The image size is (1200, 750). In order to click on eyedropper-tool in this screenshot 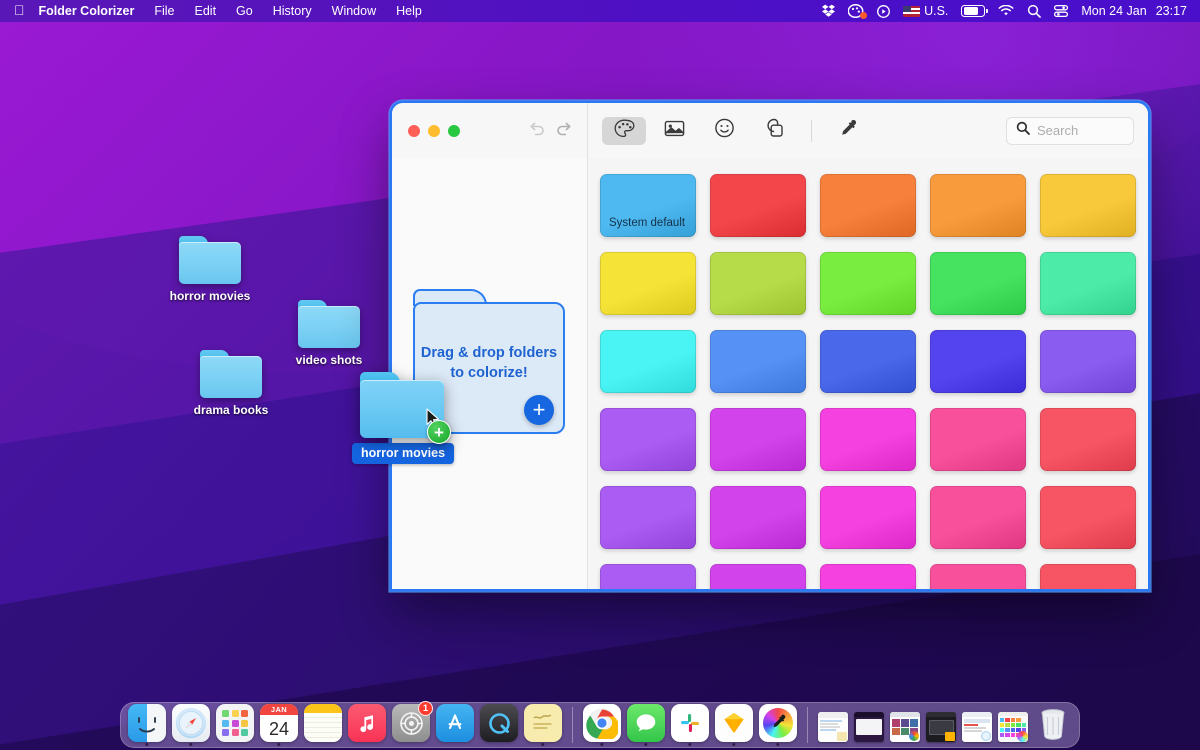, I will do `click(849, 131)`.